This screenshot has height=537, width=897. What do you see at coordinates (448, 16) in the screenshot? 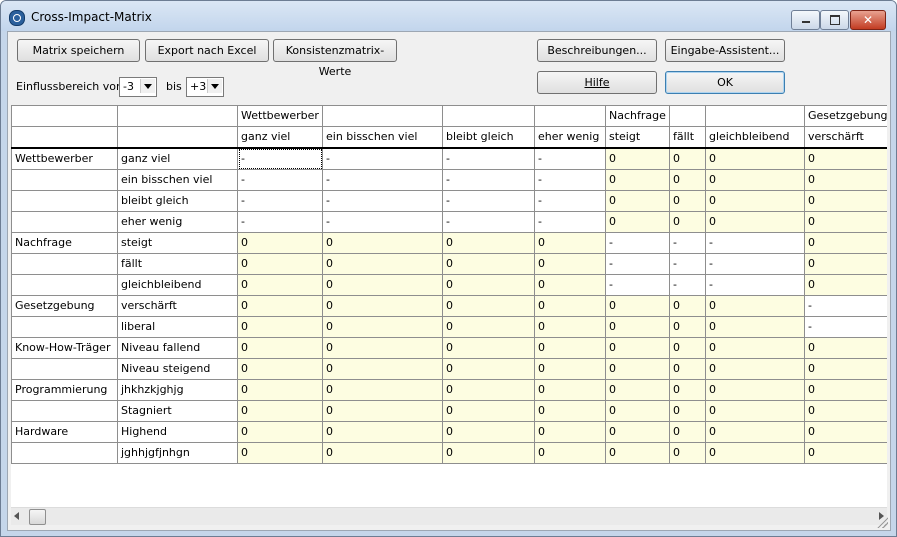
I see `title-bar: Cross-Impact-Matrix ✕` at bounding box center [448, 16].